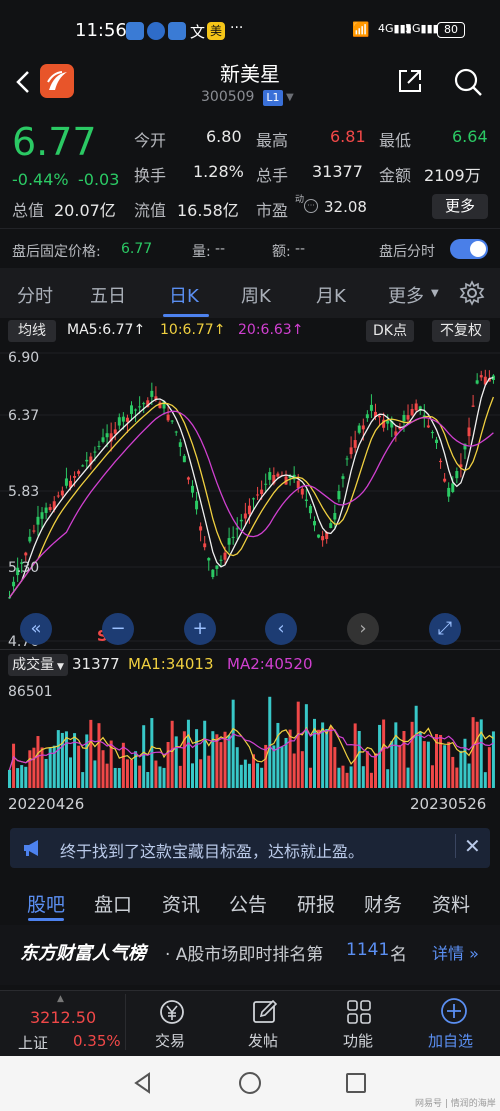 This screenshot has height=1111, width=500. What do you see at coordinates (172, 1012) in the screenshot?
I see `trade-icon` at bounding box center [172, 1012].